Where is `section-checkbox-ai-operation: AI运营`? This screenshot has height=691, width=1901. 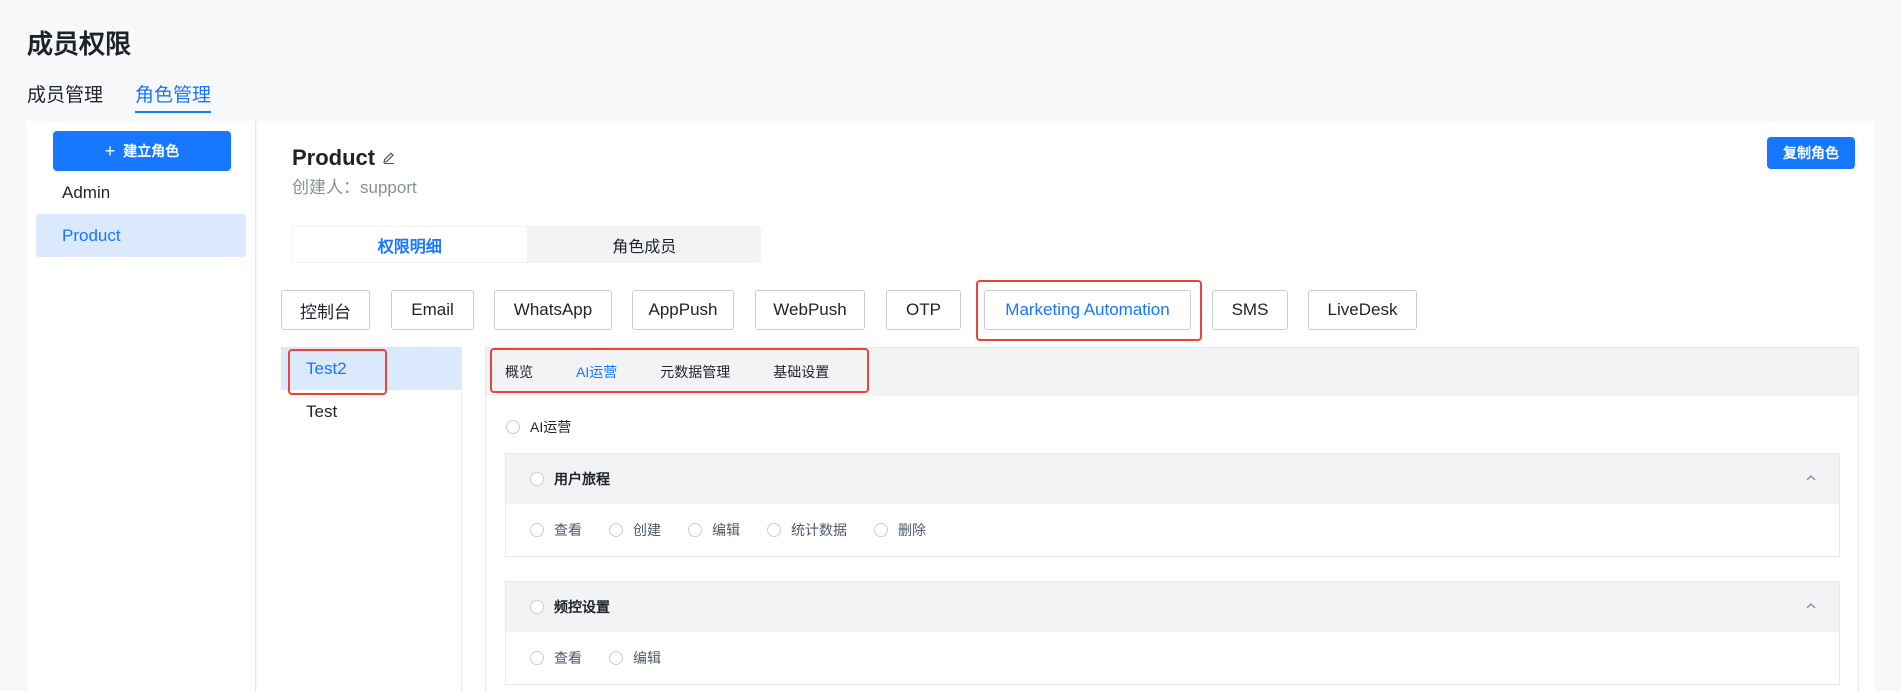 section-checkbox-ai-operation: AI运营 is located at coordinates (538, 427).